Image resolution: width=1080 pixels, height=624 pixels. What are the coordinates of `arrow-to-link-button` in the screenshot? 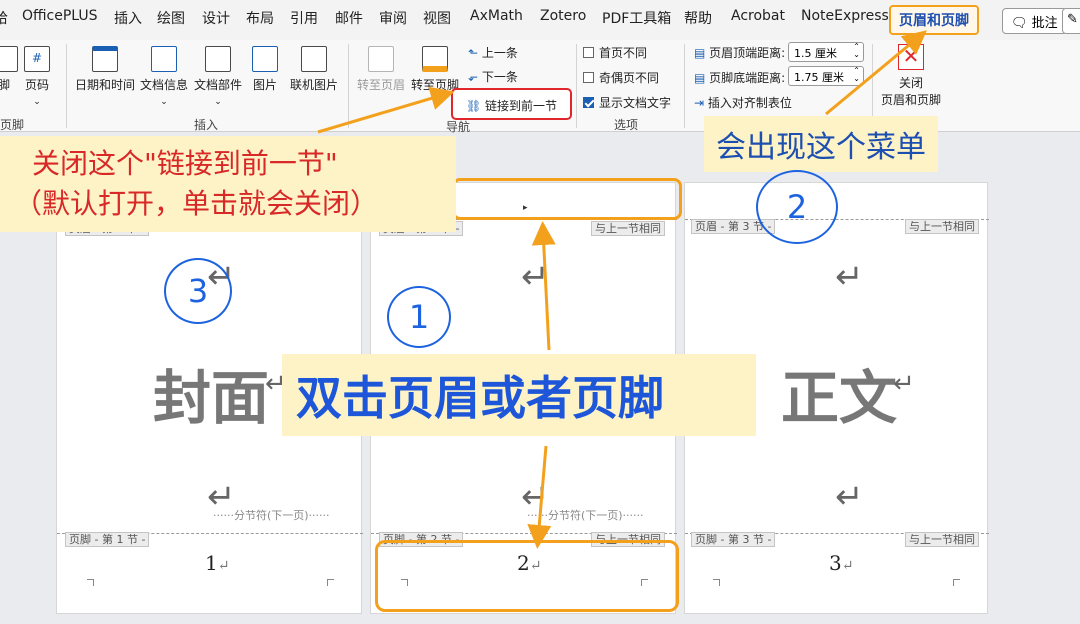 It's located at (386, 110).